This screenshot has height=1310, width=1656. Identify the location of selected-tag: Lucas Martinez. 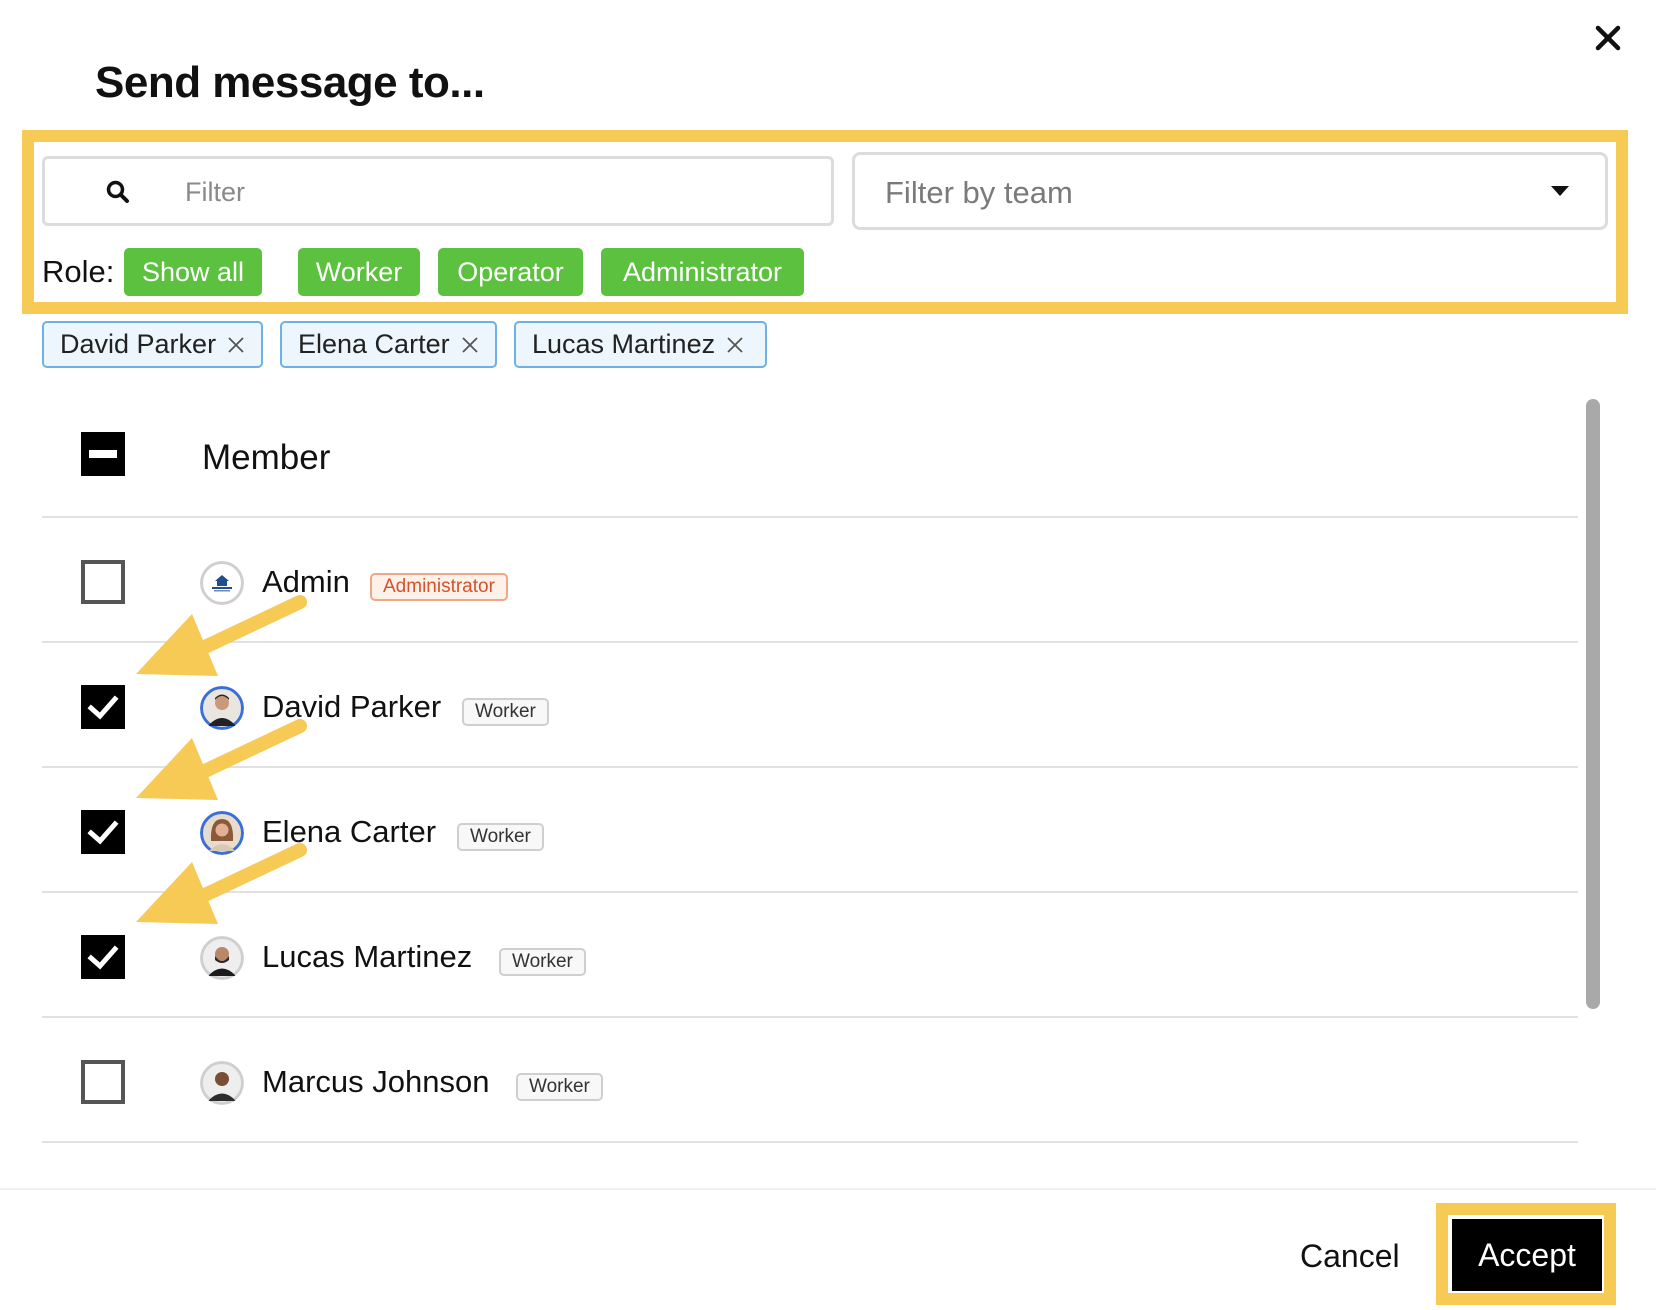
(640, 344).